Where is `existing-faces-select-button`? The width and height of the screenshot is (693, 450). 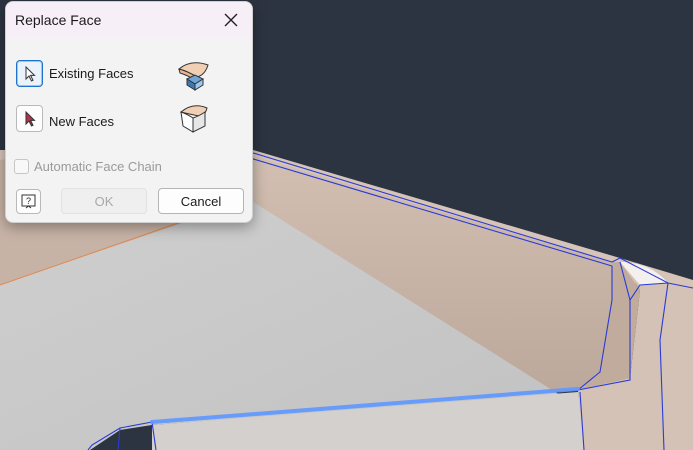
existing-faces-select-button is located at coordinates (29, 73).